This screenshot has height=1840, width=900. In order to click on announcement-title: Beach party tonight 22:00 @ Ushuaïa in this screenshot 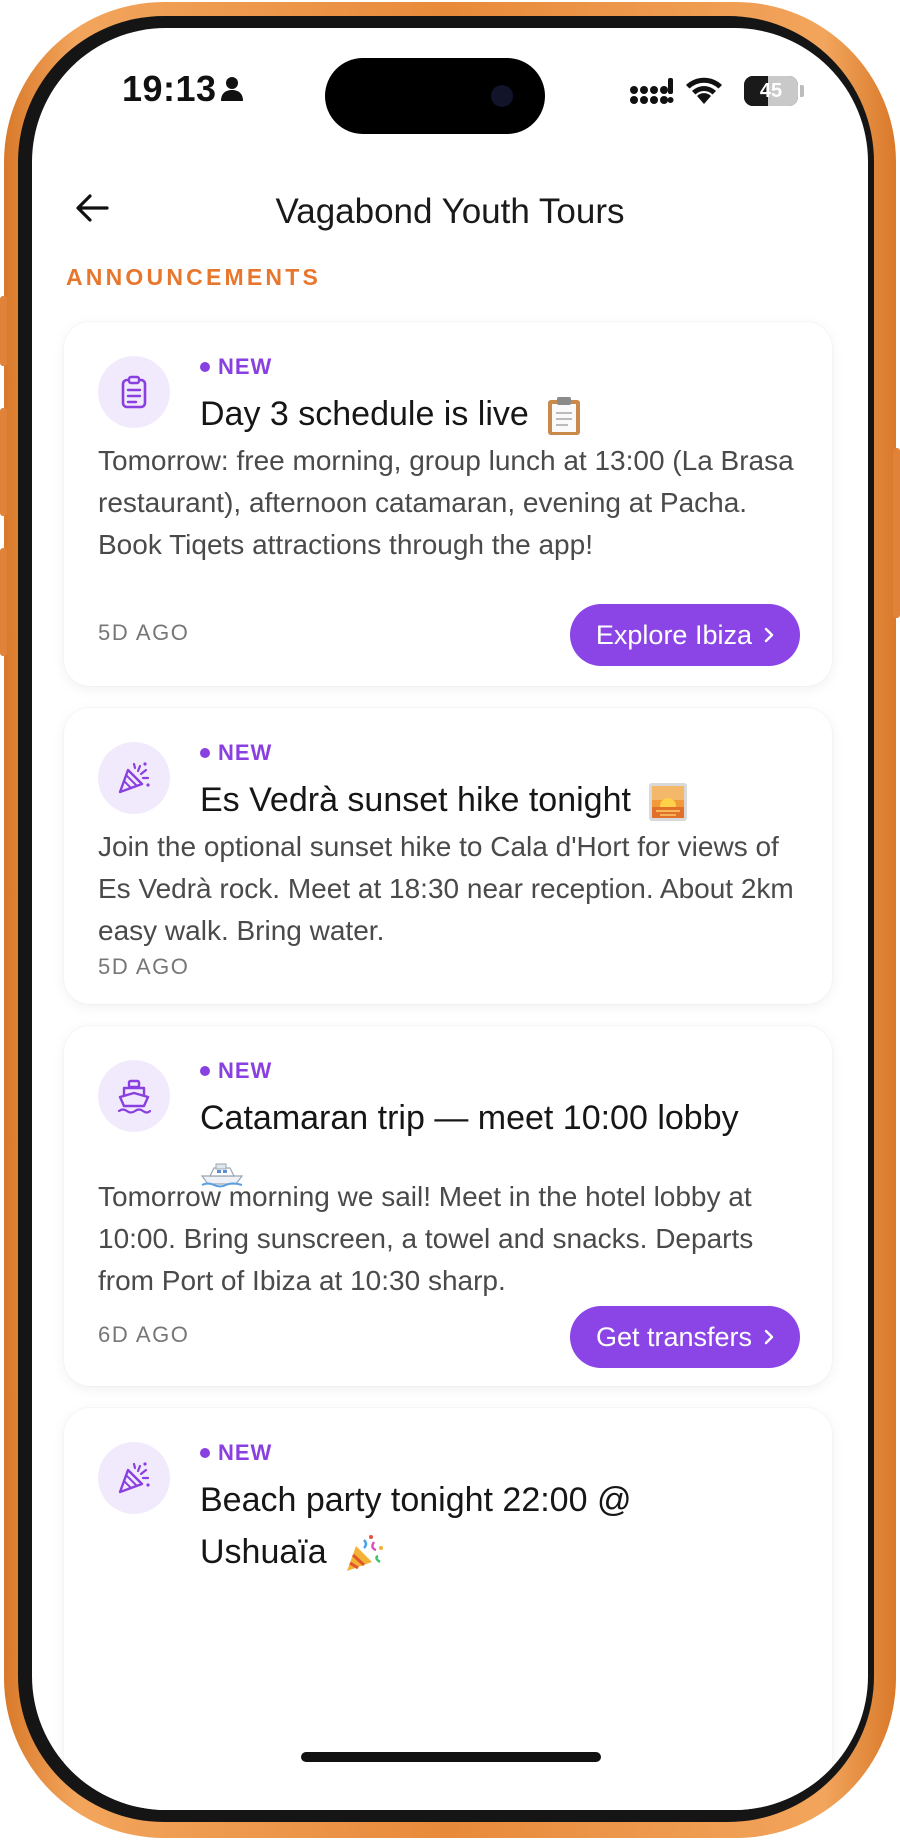, I will do `click(450, 1526)`.